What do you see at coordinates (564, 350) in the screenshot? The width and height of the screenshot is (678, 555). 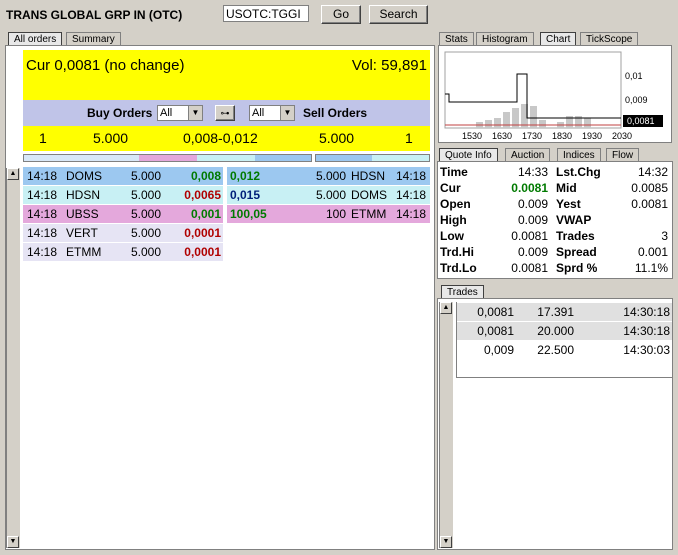 I see `trade-row: 0,009 22.500 14:30:03` at bounding box center [564, 350].